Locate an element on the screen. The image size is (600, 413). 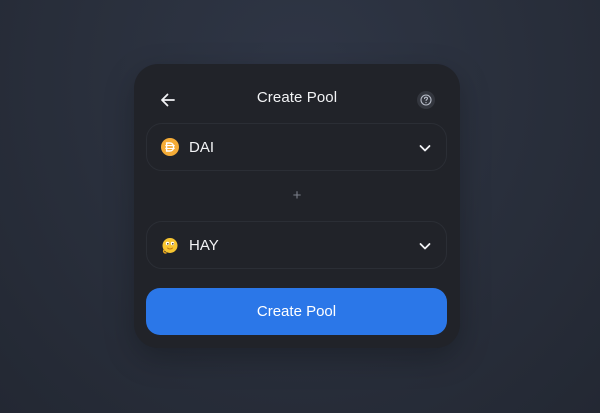
token-b-label: HAY is located at coordinates (204, 245).